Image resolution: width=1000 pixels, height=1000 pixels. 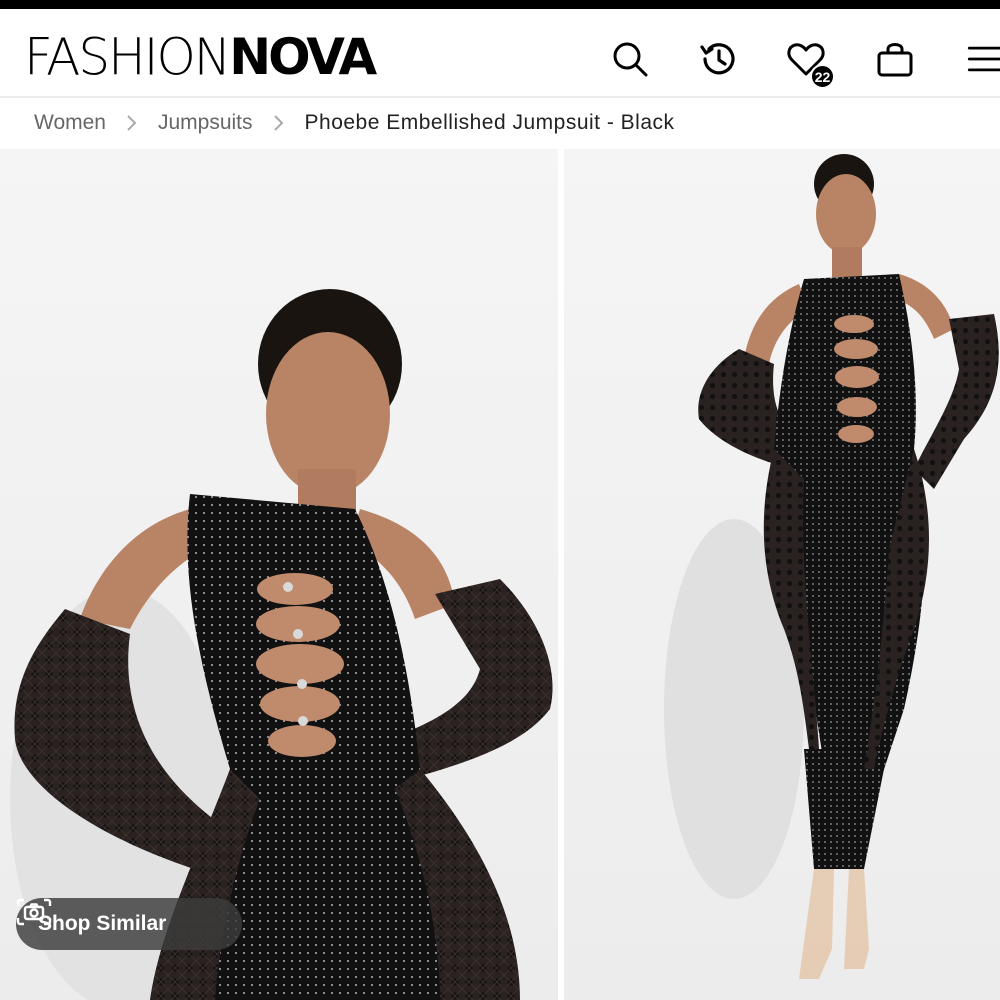 I want to click on search-icon, so click(x=630, y=59).